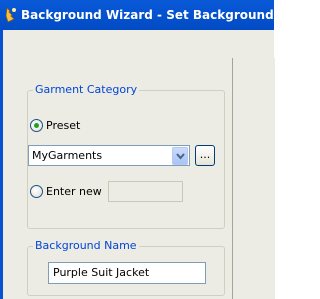  I want to click on preset-radio-row: Preset, so click(55, 125).